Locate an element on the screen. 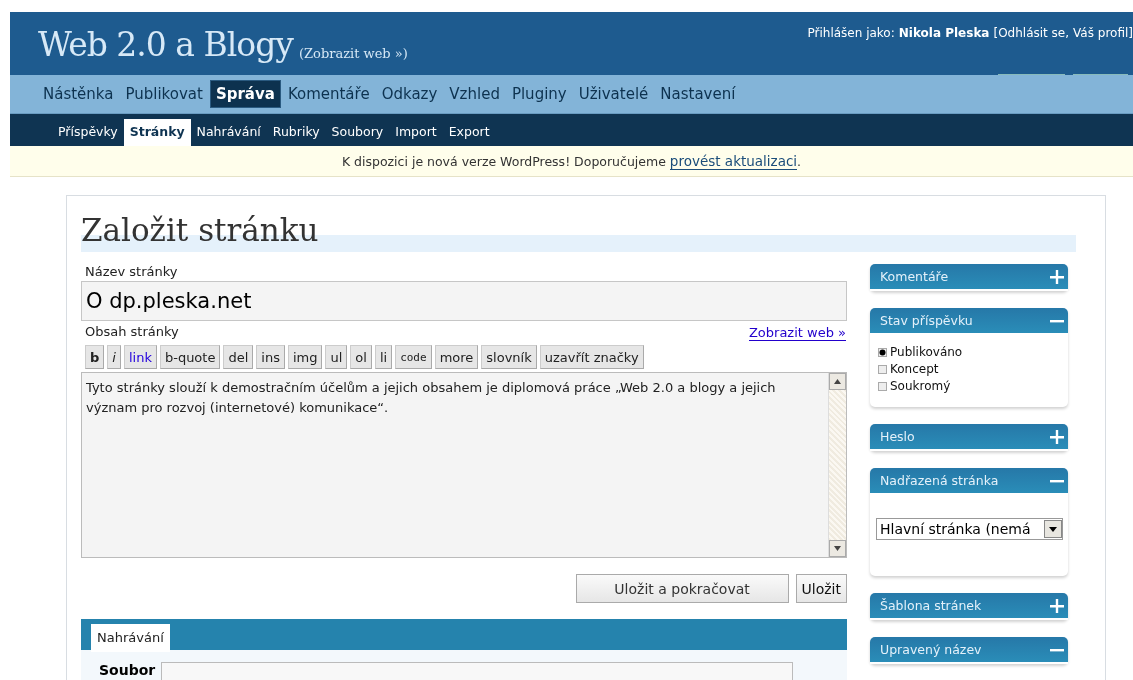  option-label: Koncept is located at coordinates (914, 369).